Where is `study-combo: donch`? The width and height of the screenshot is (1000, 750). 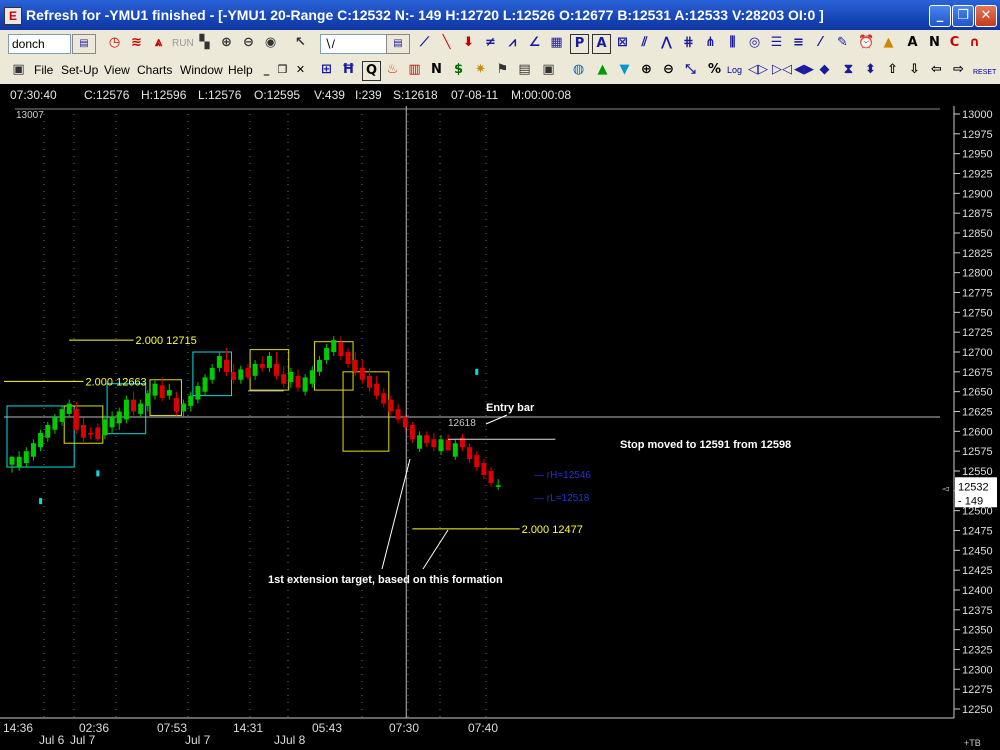
study-combo: donch is located at coordinates (39, 44).